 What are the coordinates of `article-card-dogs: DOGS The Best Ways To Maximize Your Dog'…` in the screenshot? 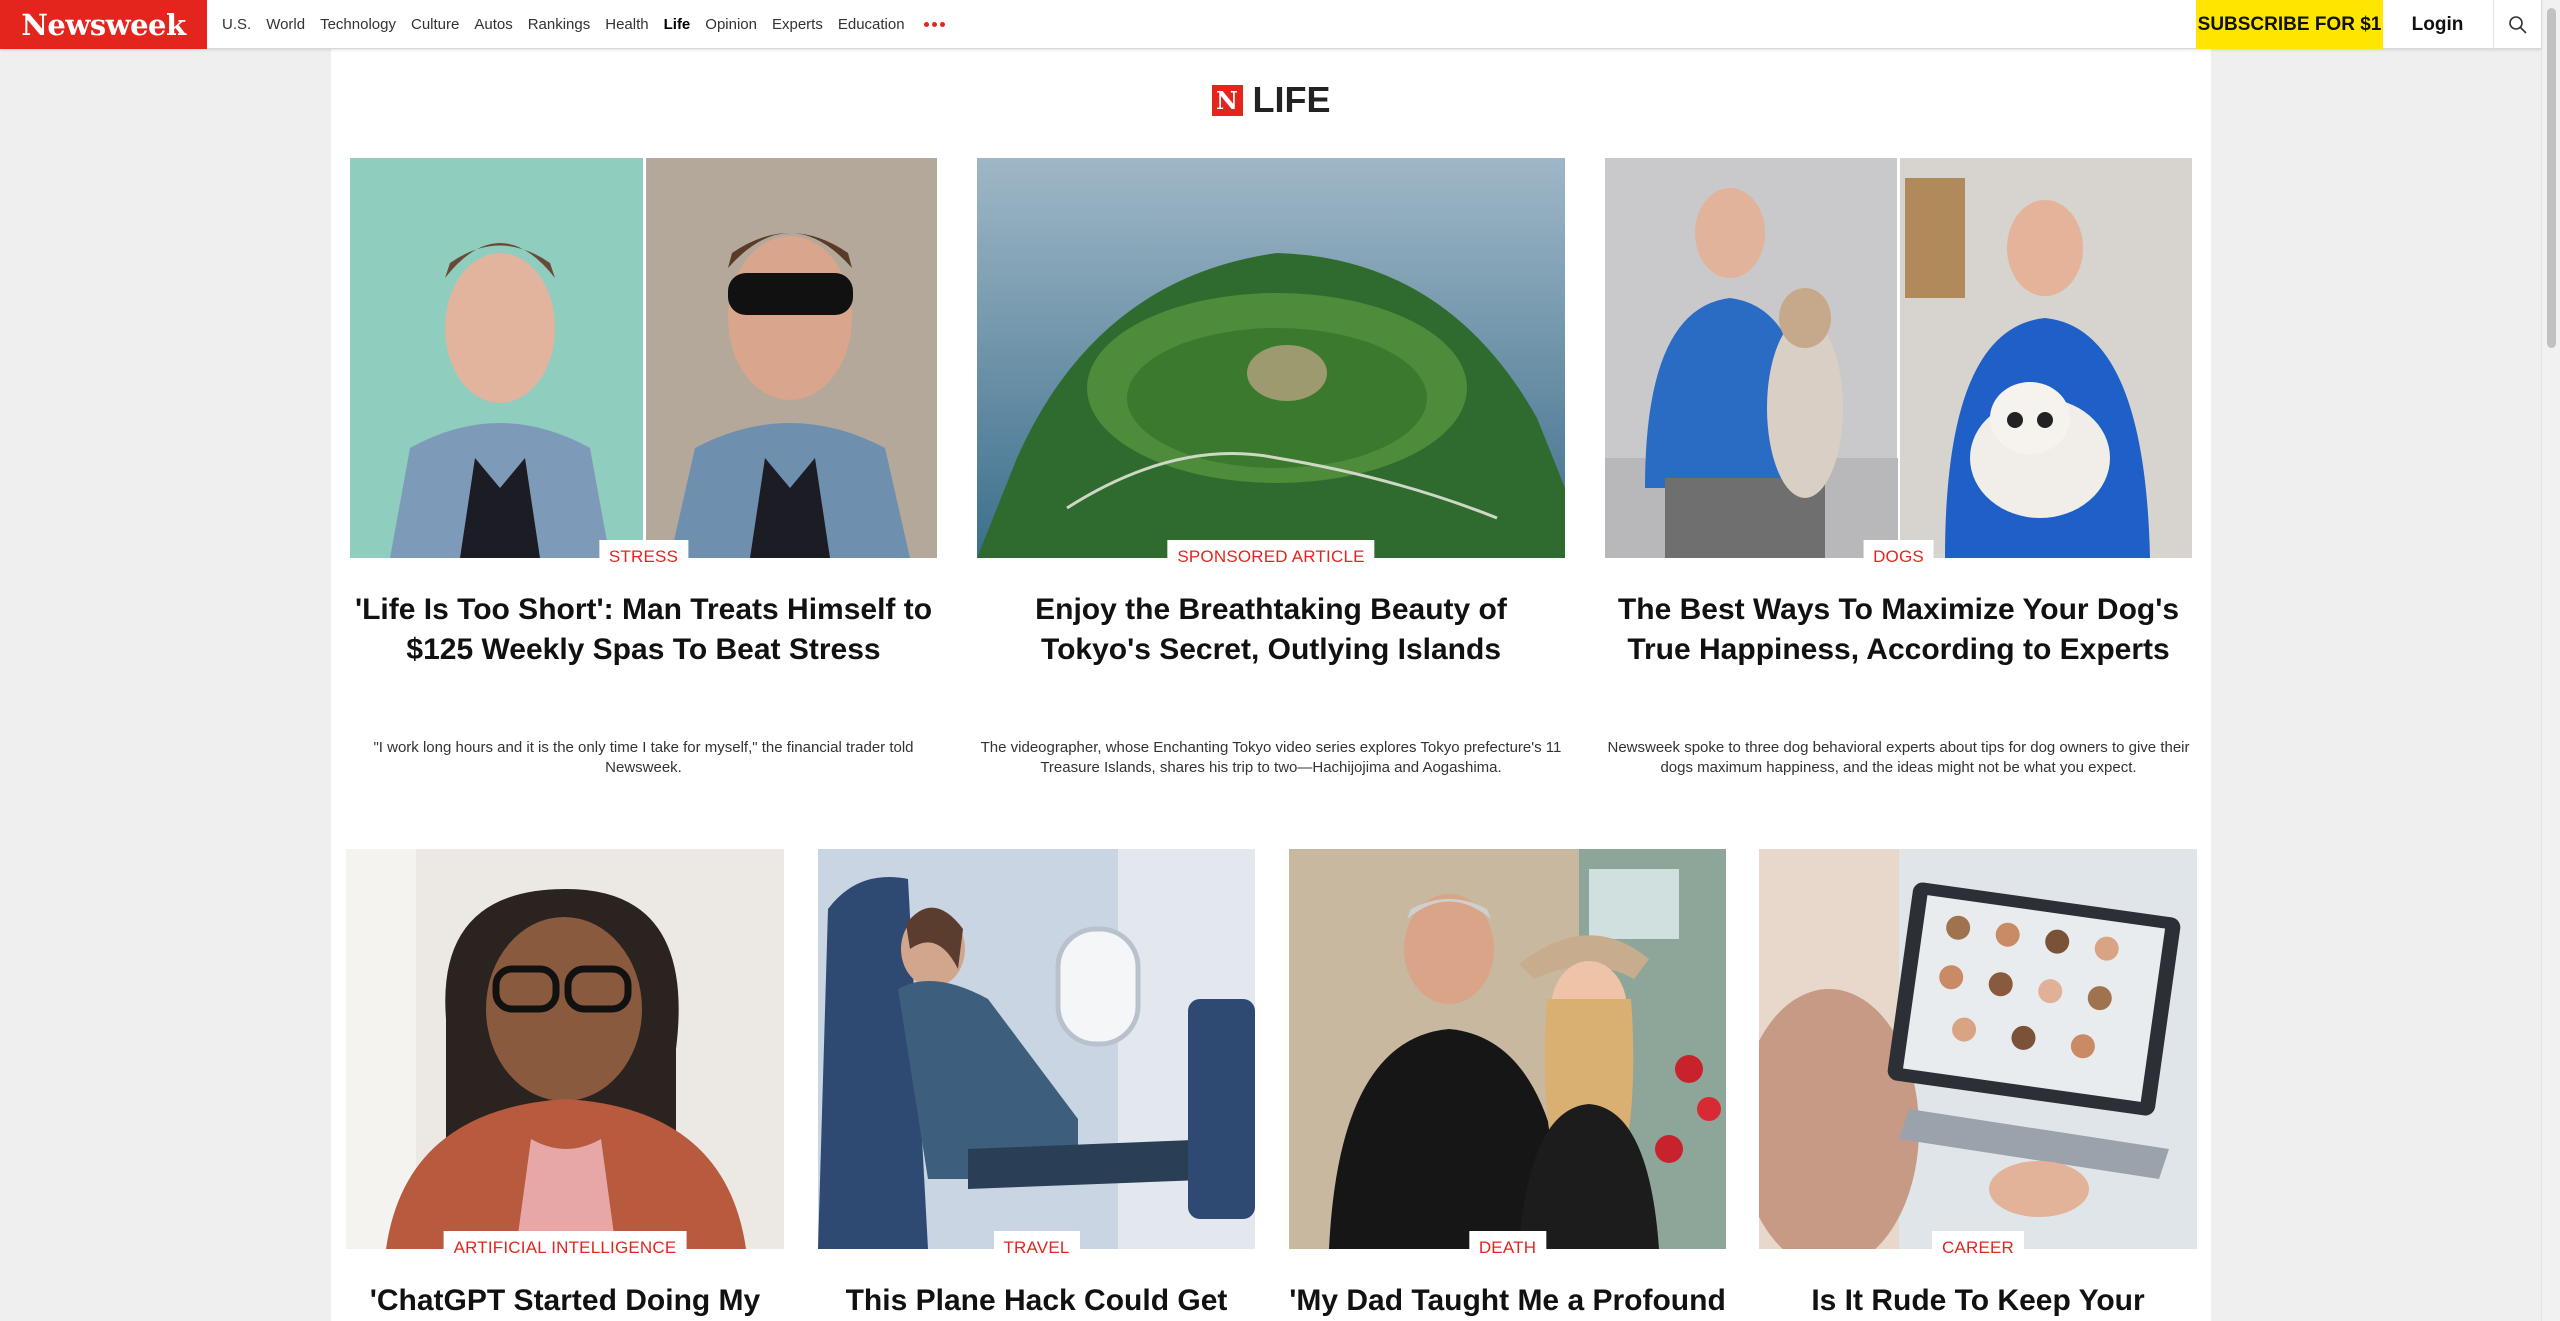 It's located at (1898, 498).